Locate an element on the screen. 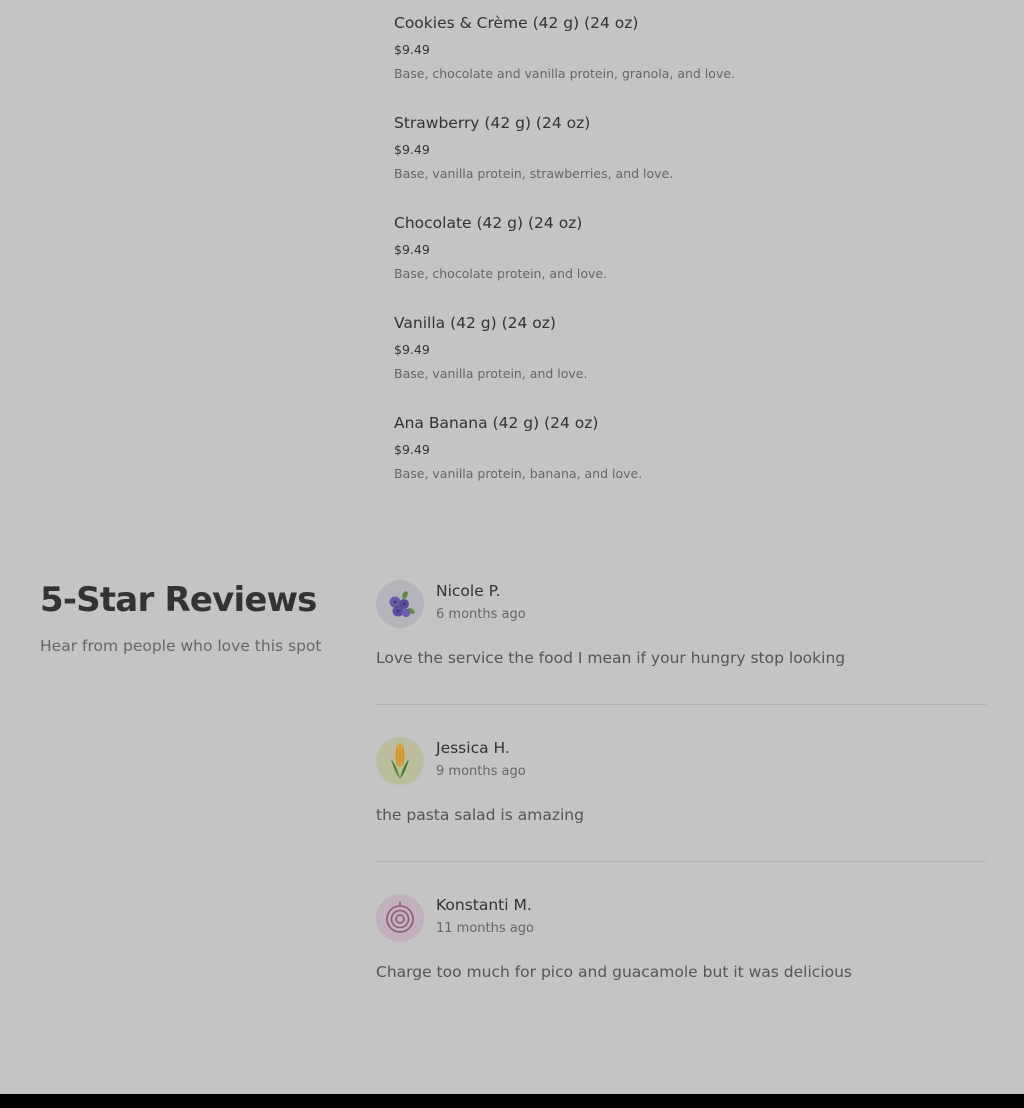 This screenshot has height=1108, width=1024. reviews-subtitle: Hear from people who love this spot is located at coordinates (181, 646).